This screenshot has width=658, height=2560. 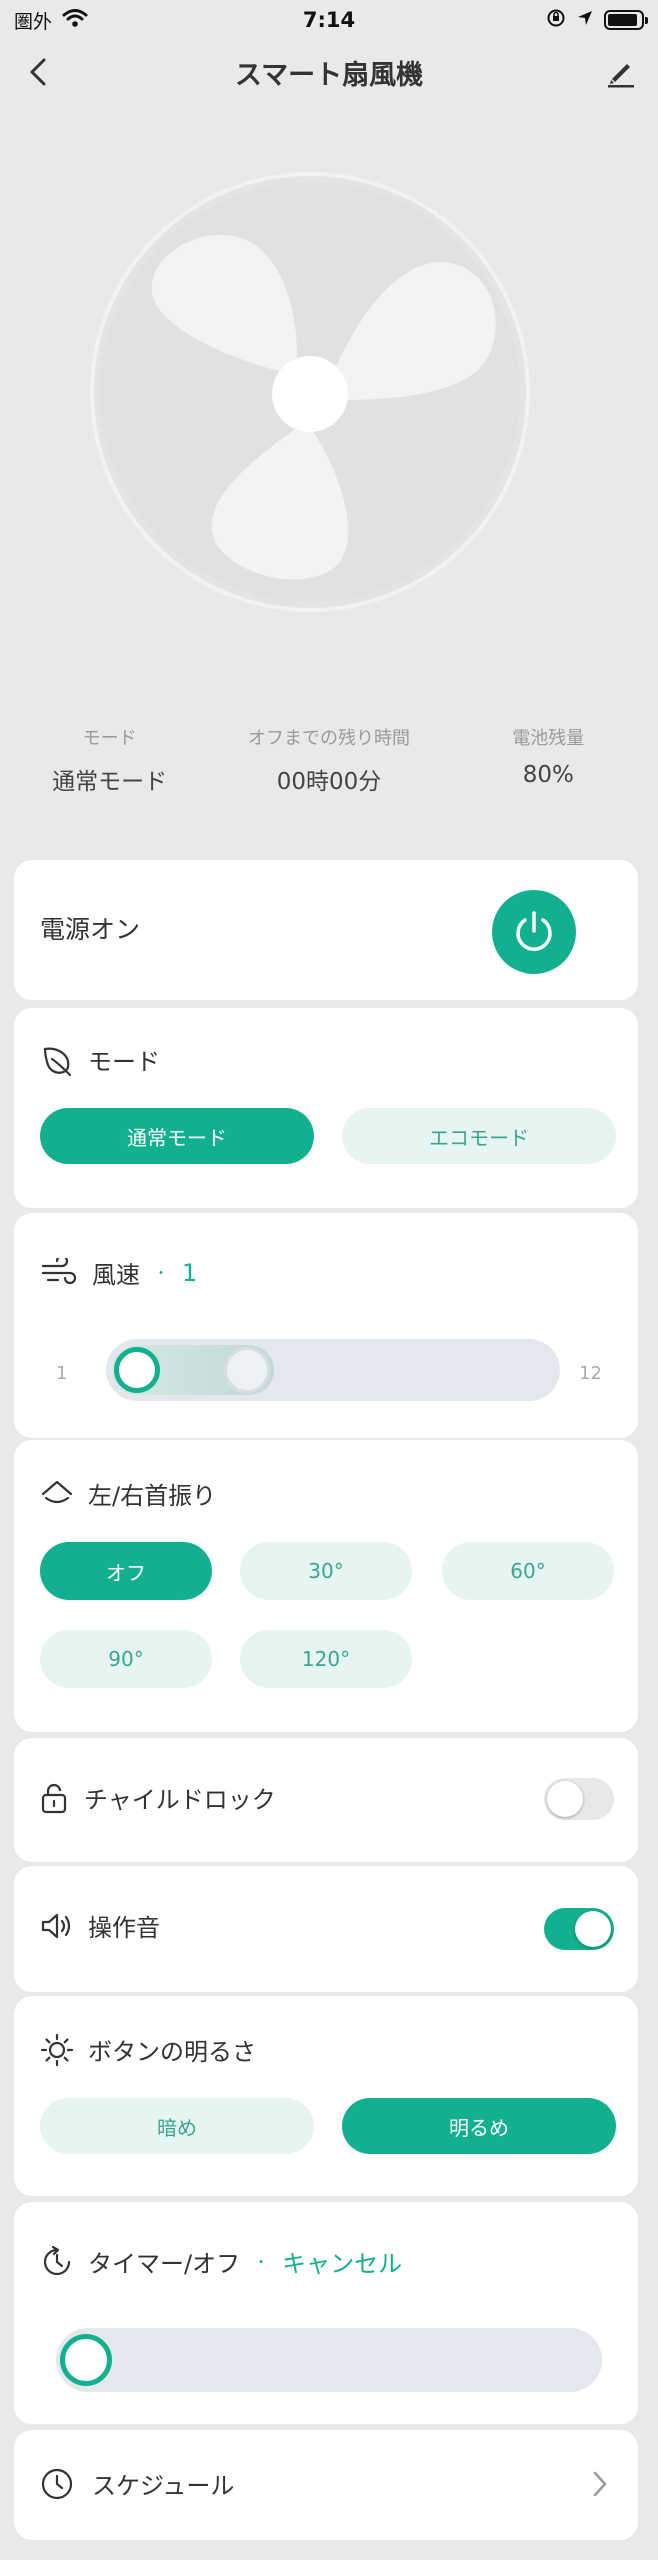 I want to click on speed-slider-handle, so click(x=247, y=1370).